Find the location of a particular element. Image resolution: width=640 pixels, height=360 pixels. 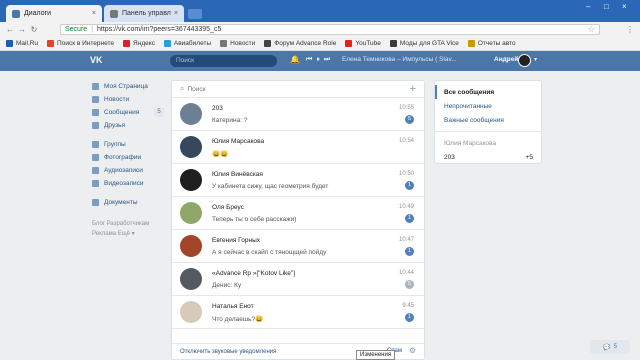

bookmark-item: Mail.Ru is located at coordinates (22, 43).